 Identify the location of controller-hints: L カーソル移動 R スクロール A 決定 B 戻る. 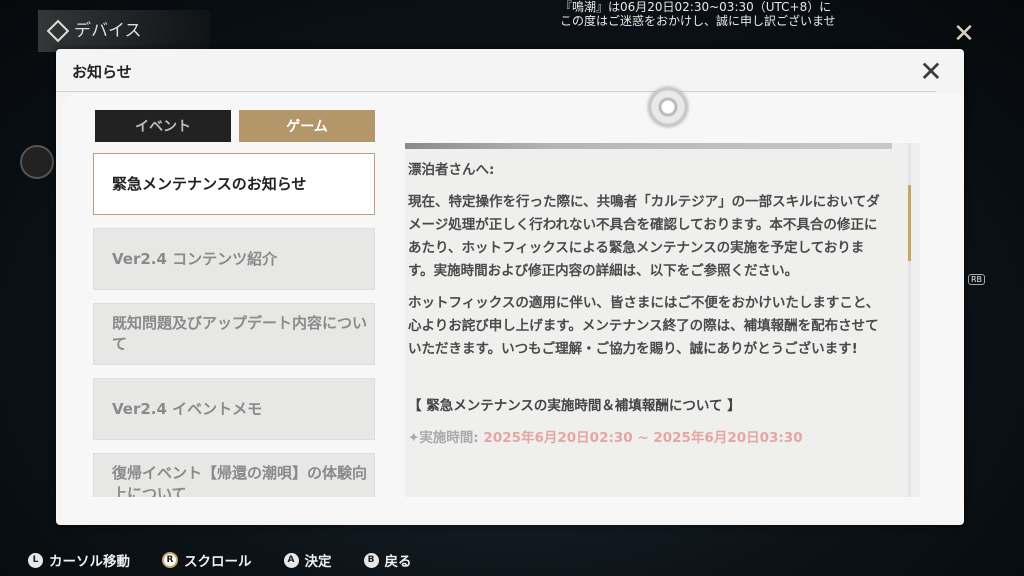
(512, 560).